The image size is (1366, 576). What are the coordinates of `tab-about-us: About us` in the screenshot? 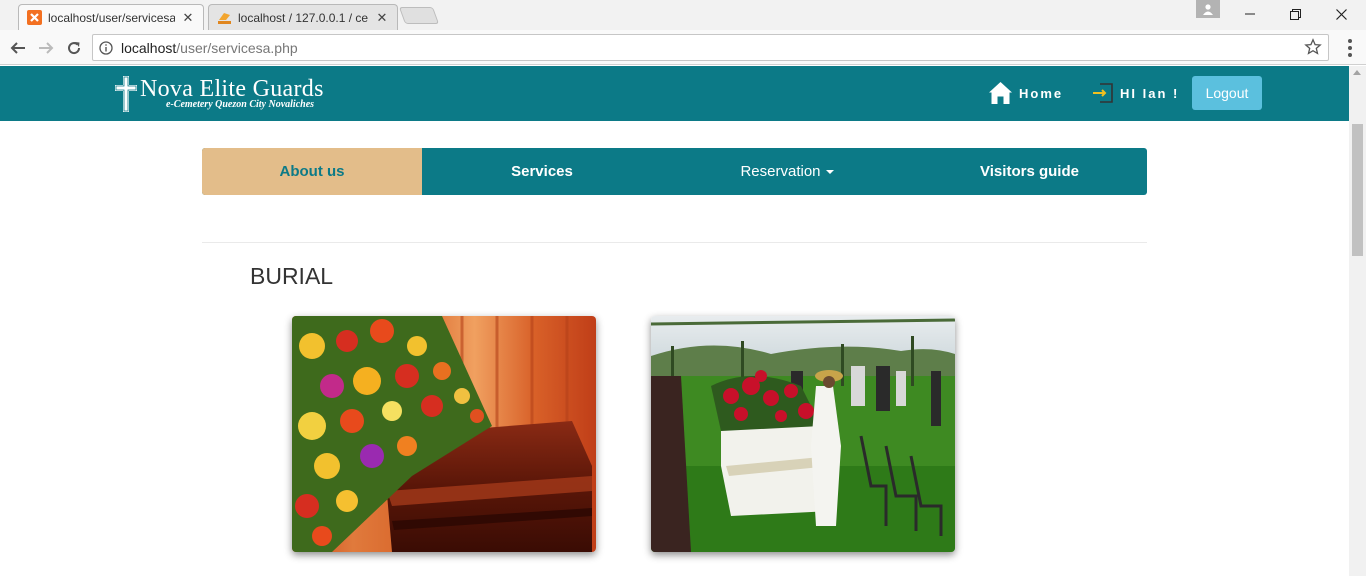 It's located at (312, 171).